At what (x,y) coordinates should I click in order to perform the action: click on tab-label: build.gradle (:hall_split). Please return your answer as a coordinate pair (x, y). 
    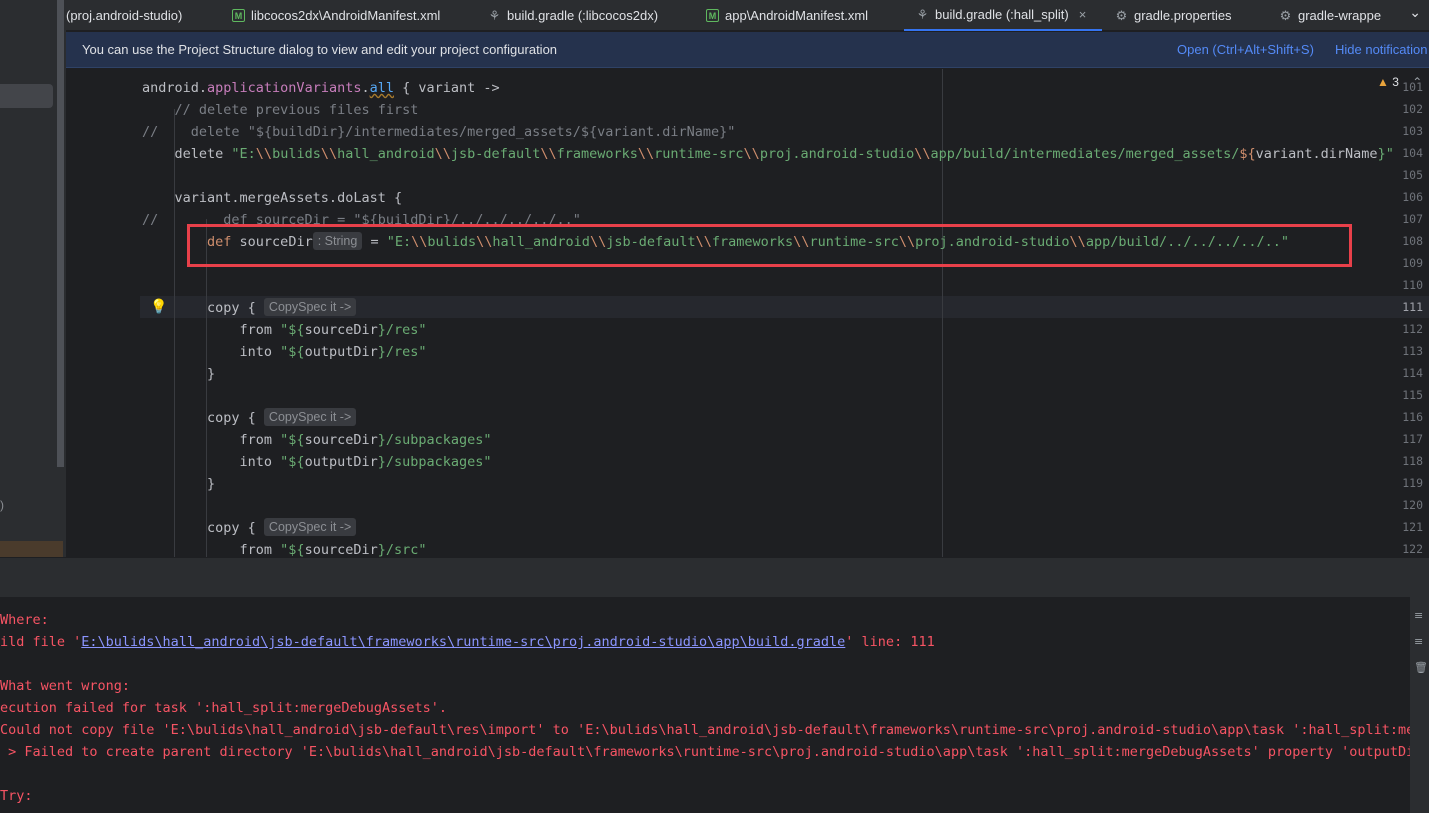
    Looking at the image, I should click on (1002, 14).